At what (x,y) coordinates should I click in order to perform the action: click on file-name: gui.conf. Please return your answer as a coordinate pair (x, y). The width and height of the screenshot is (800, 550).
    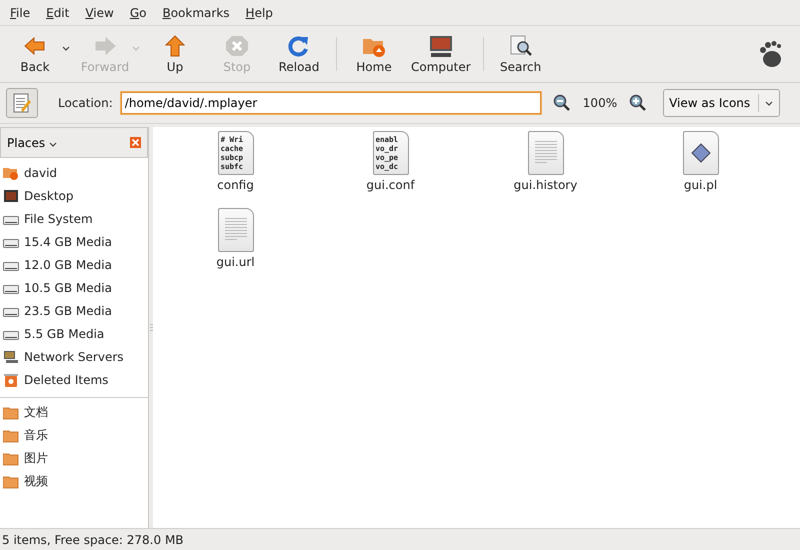
    Looking at the image, I should click on (390, 185).